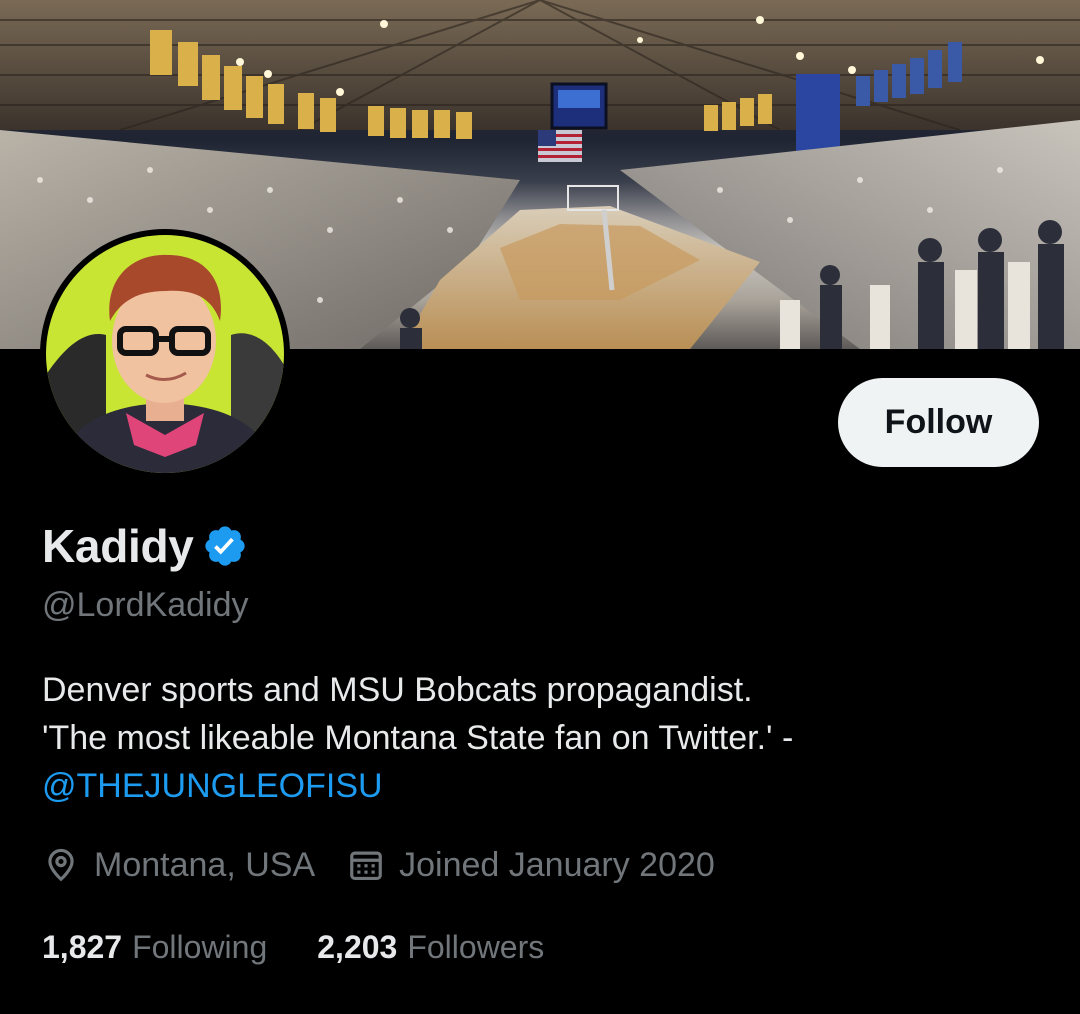 The width and height of the screenshot is (1080, 1014). Describe the element at coordinates (938, 422) in the screenshot. I see `follow-button: Follow` at that location.